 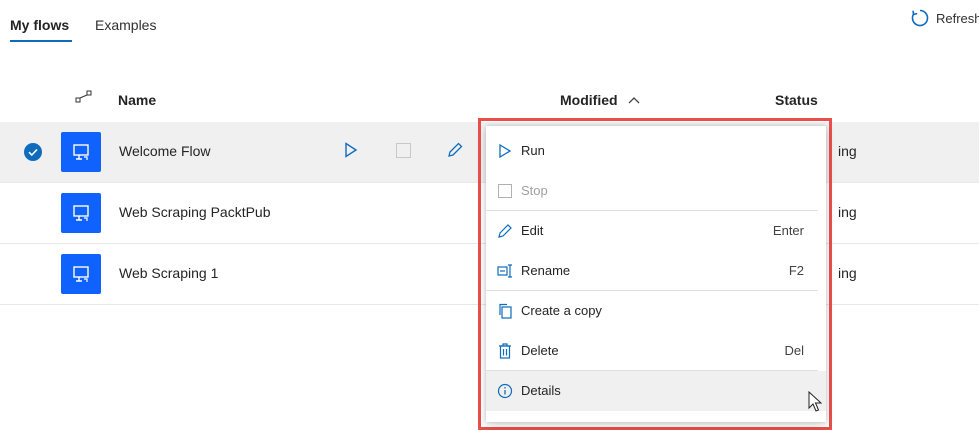 I want to click on menu-item-label: Create a copy, so click(x=561, y=310).